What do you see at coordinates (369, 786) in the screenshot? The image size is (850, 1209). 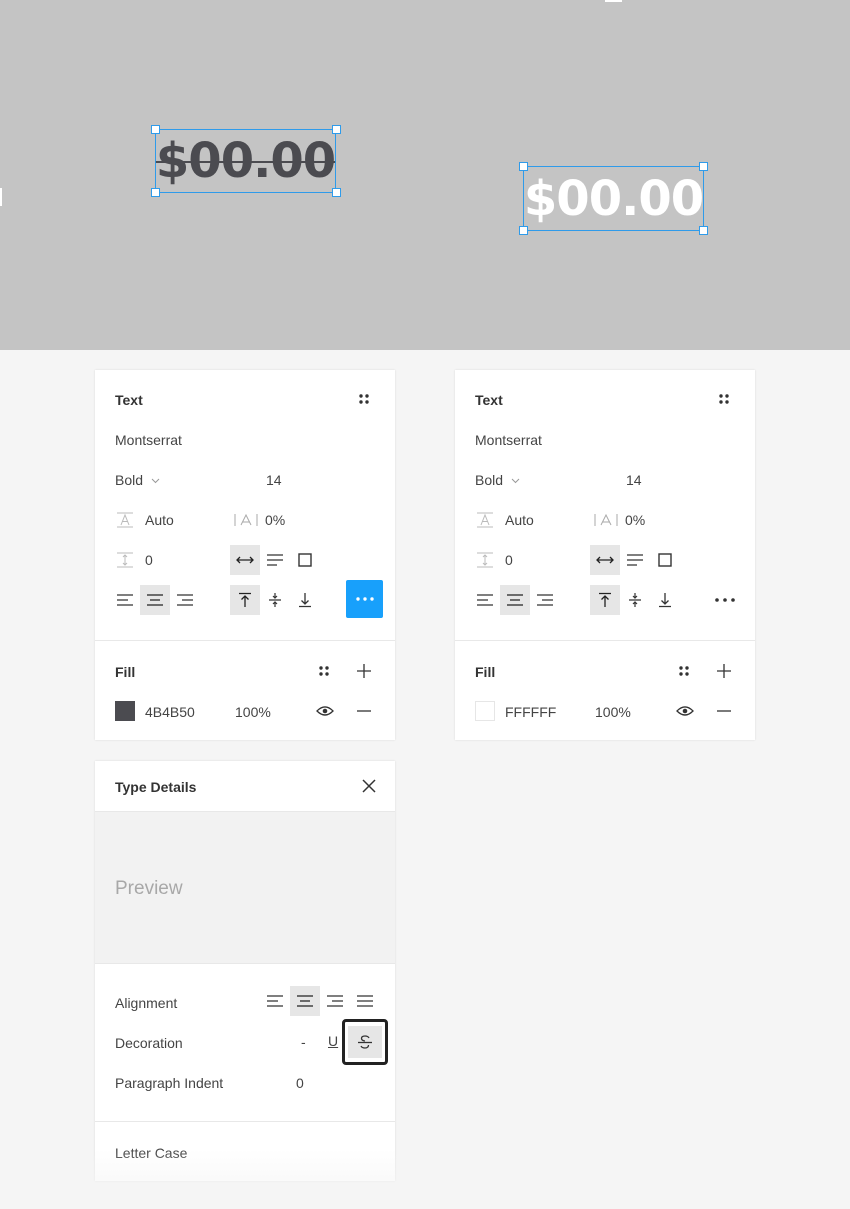 I see `close-icon` at bounding box center [369, 786].